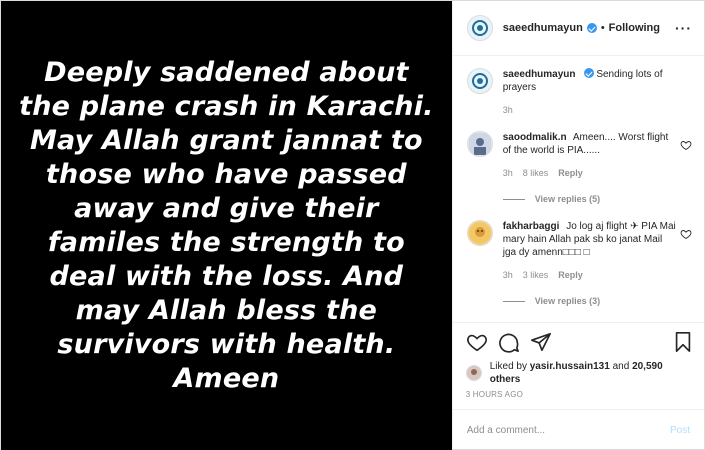 The width and height of the screenshot is (705, 450). Describe the element at coordinates (570, 366) in the screenshot. I see `liker-username: yasir.hussain131` at that location.